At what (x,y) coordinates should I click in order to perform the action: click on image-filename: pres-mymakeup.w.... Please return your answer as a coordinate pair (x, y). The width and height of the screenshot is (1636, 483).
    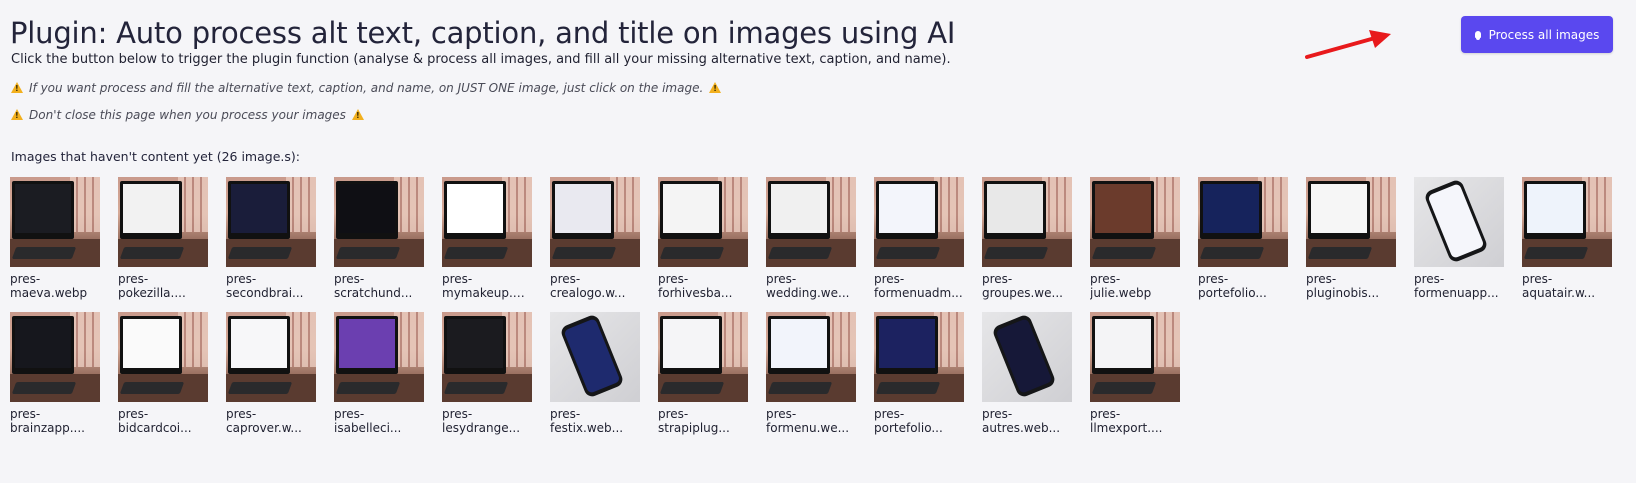
    Looking at the image, I should click on (487, 286).